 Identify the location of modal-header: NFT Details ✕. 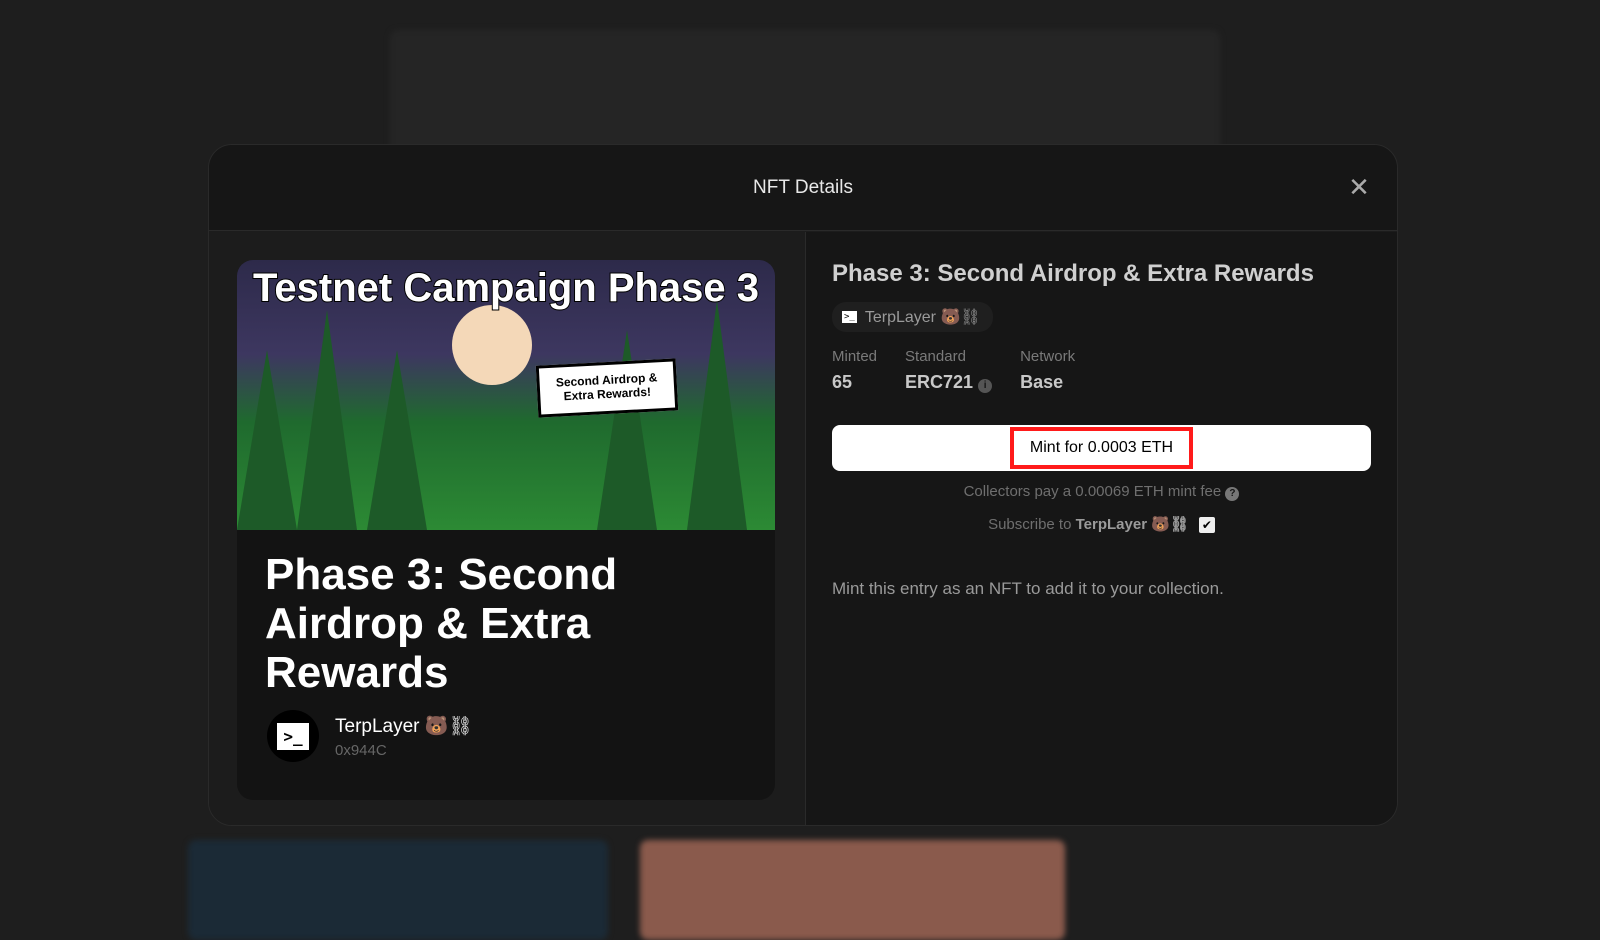
(803, 188).